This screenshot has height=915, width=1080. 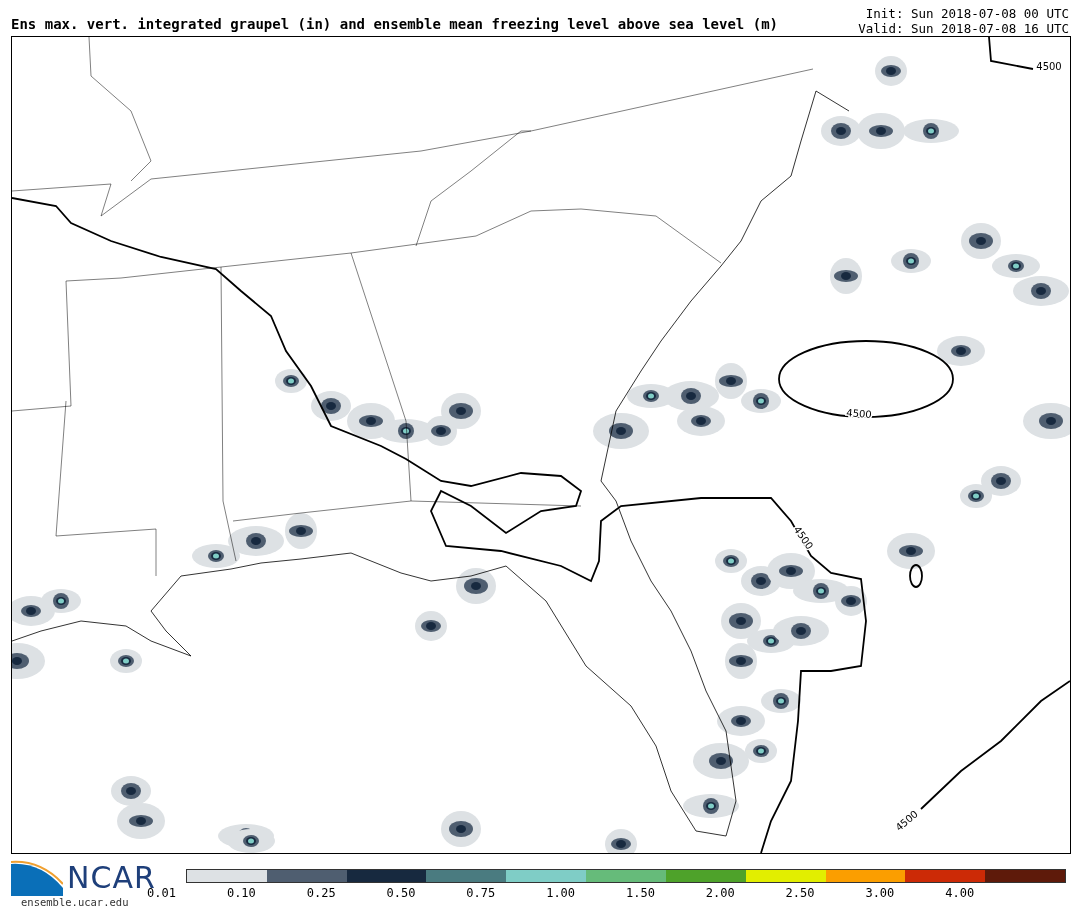 What do you see at coordinates (880, 893) in the screenshot?
I see `scale-label: 3.00` at bounding box center [880, 893].